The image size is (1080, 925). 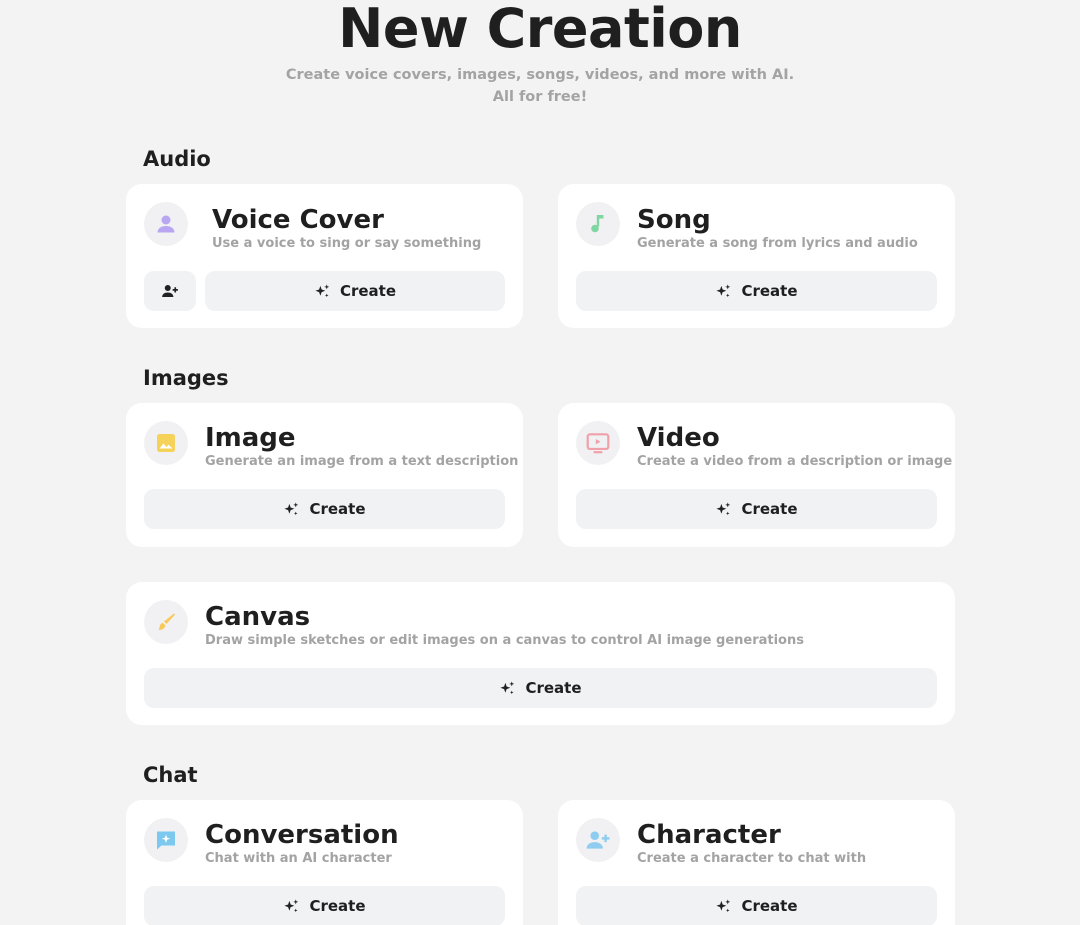 What do you see at coordinates (250, 438) in the screenshot?
I see `image-title: Image` at bounding box center [250, 438].